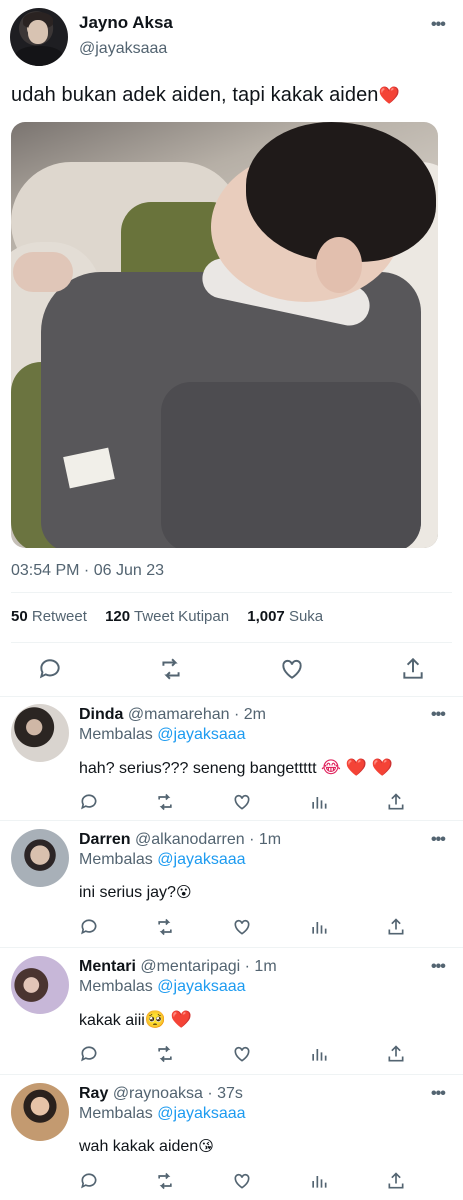 The image size is (463, 1200). Describe the element at coordinates (190, 839) in the screenshot. I see `reply-author-handle: @alkanodarren` at that location.